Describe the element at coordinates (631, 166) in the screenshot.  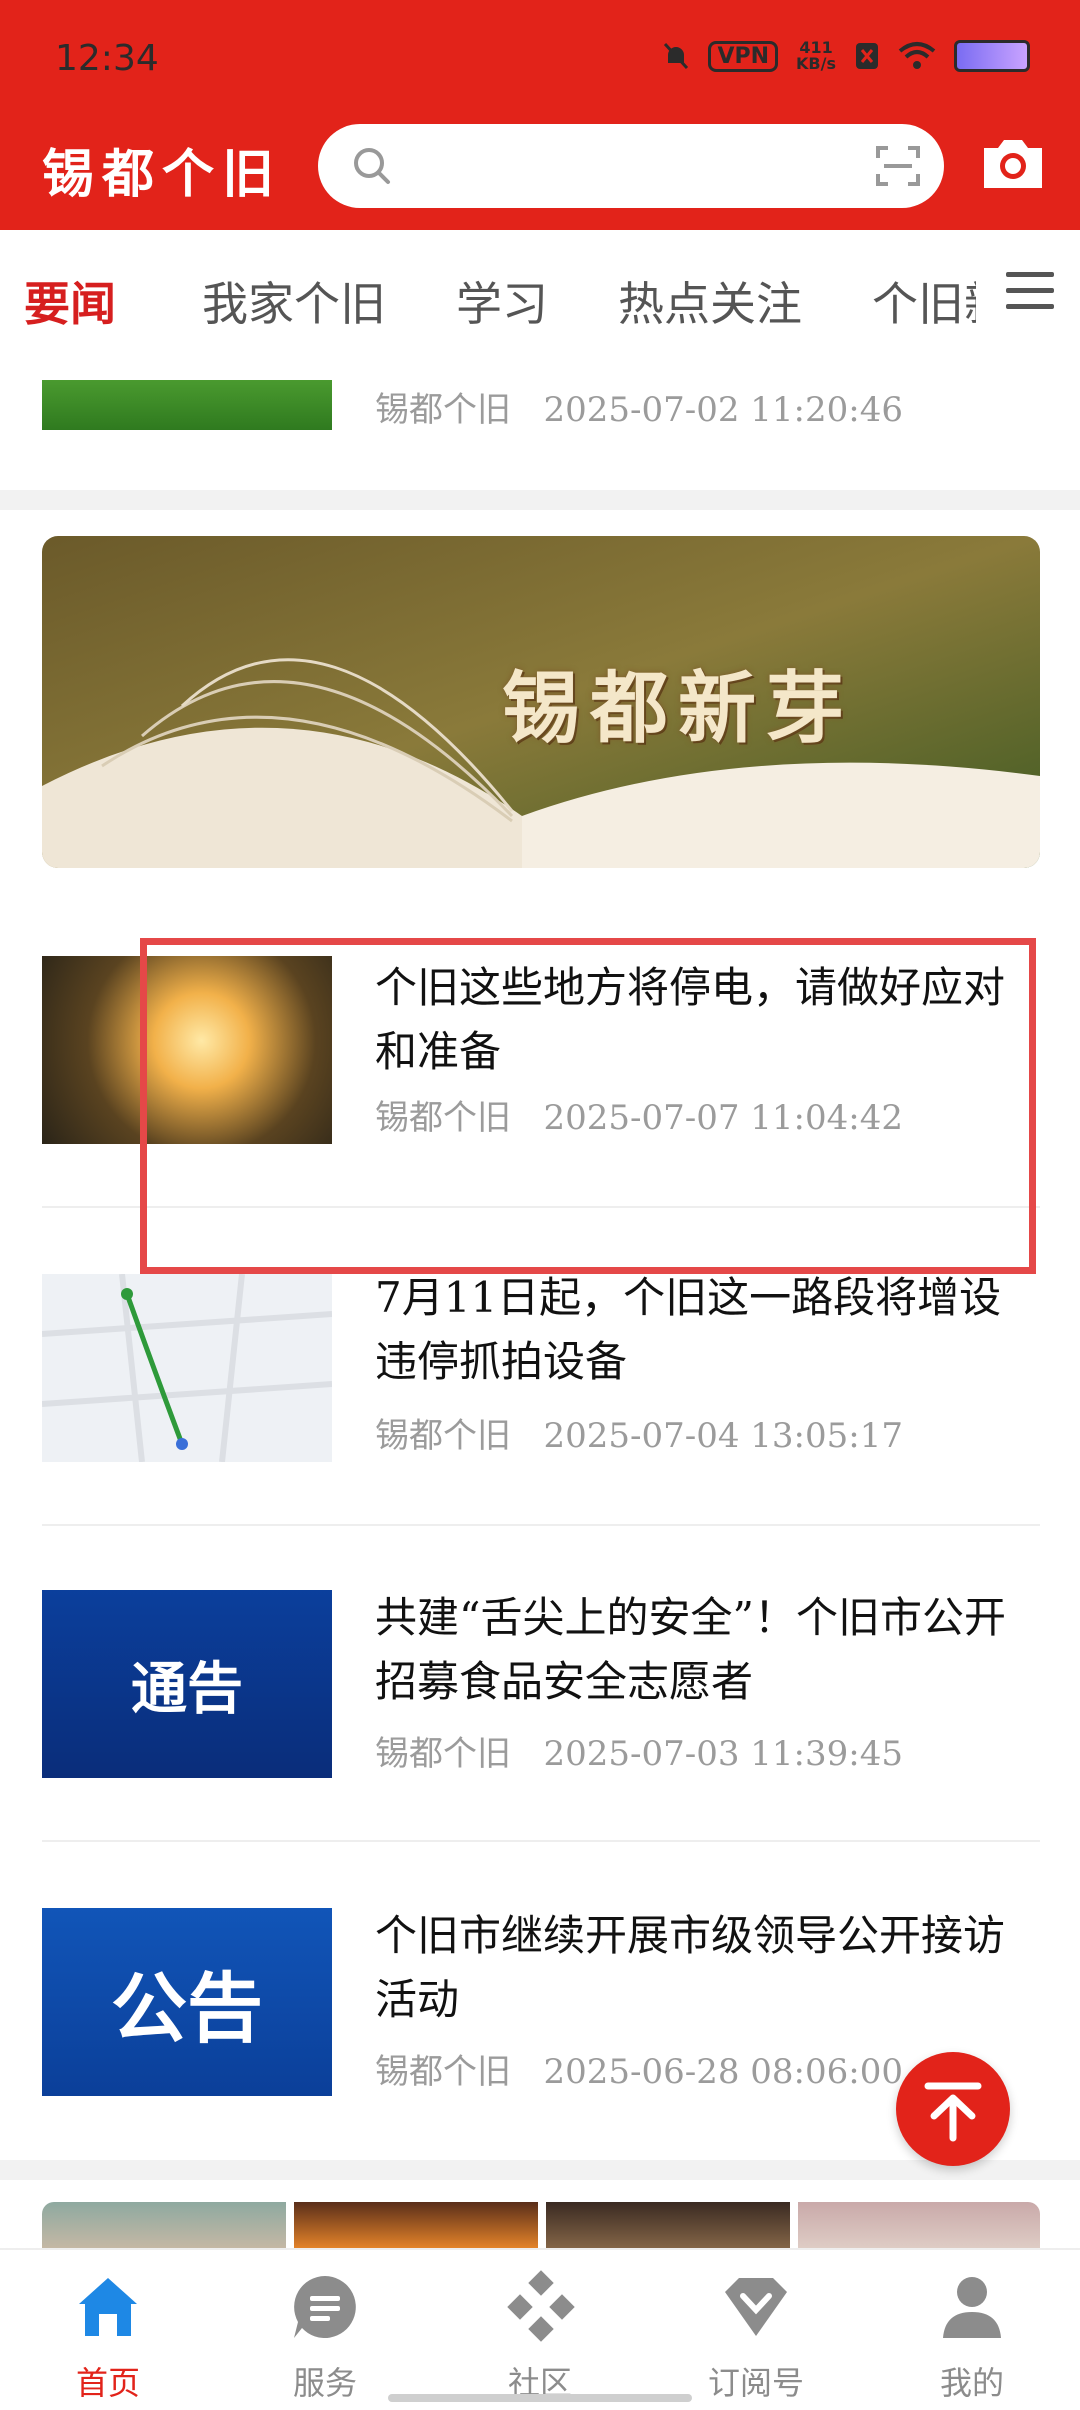
I see `search-input` at that location.